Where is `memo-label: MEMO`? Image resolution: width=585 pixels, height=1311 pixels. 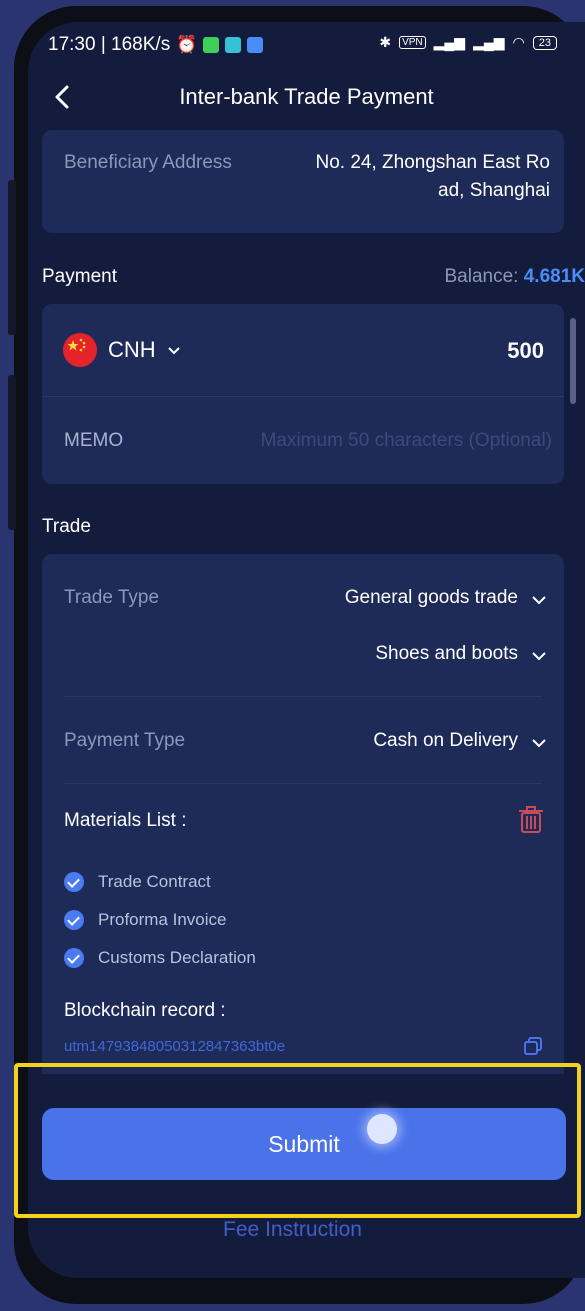
memo-label: MEMO is located at coordinates (94, 440).